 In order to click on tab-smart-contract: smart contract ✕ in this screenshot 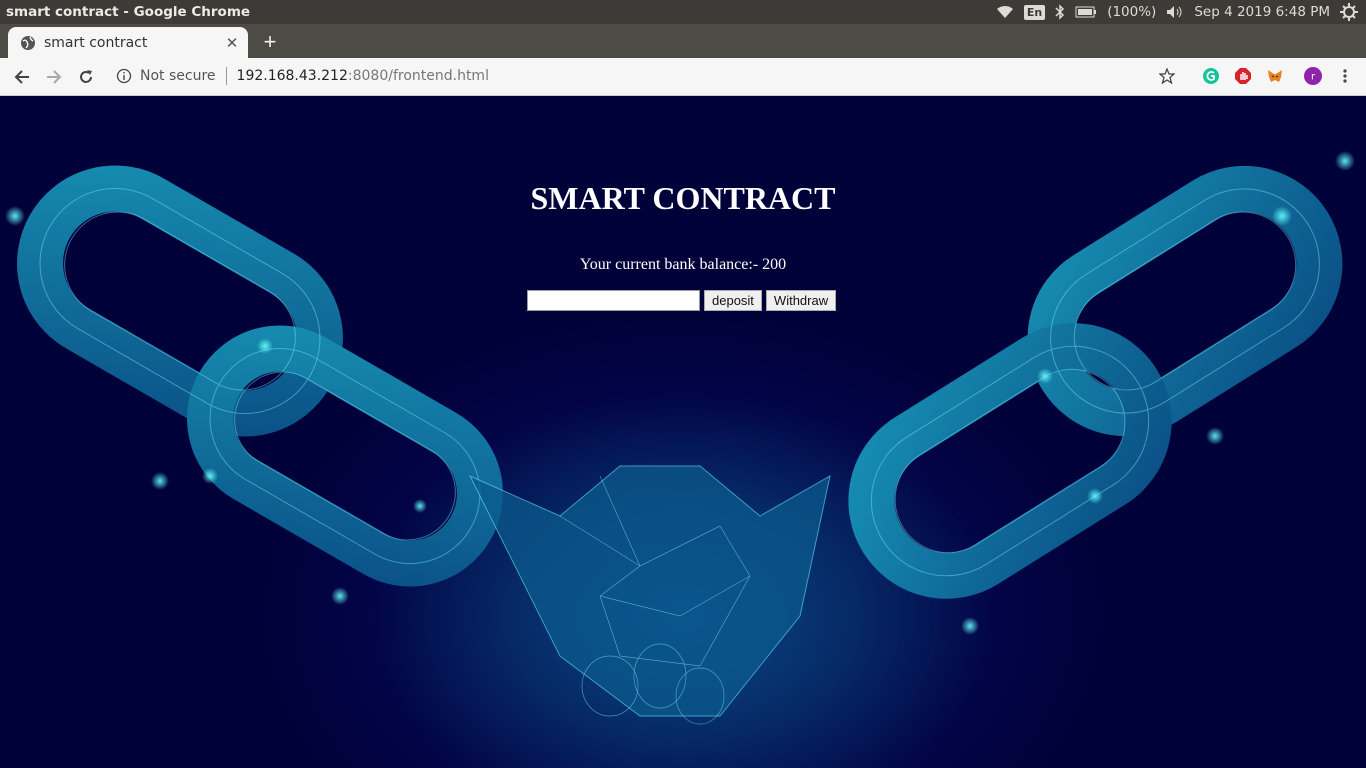, I will do `click(128, 42)`.